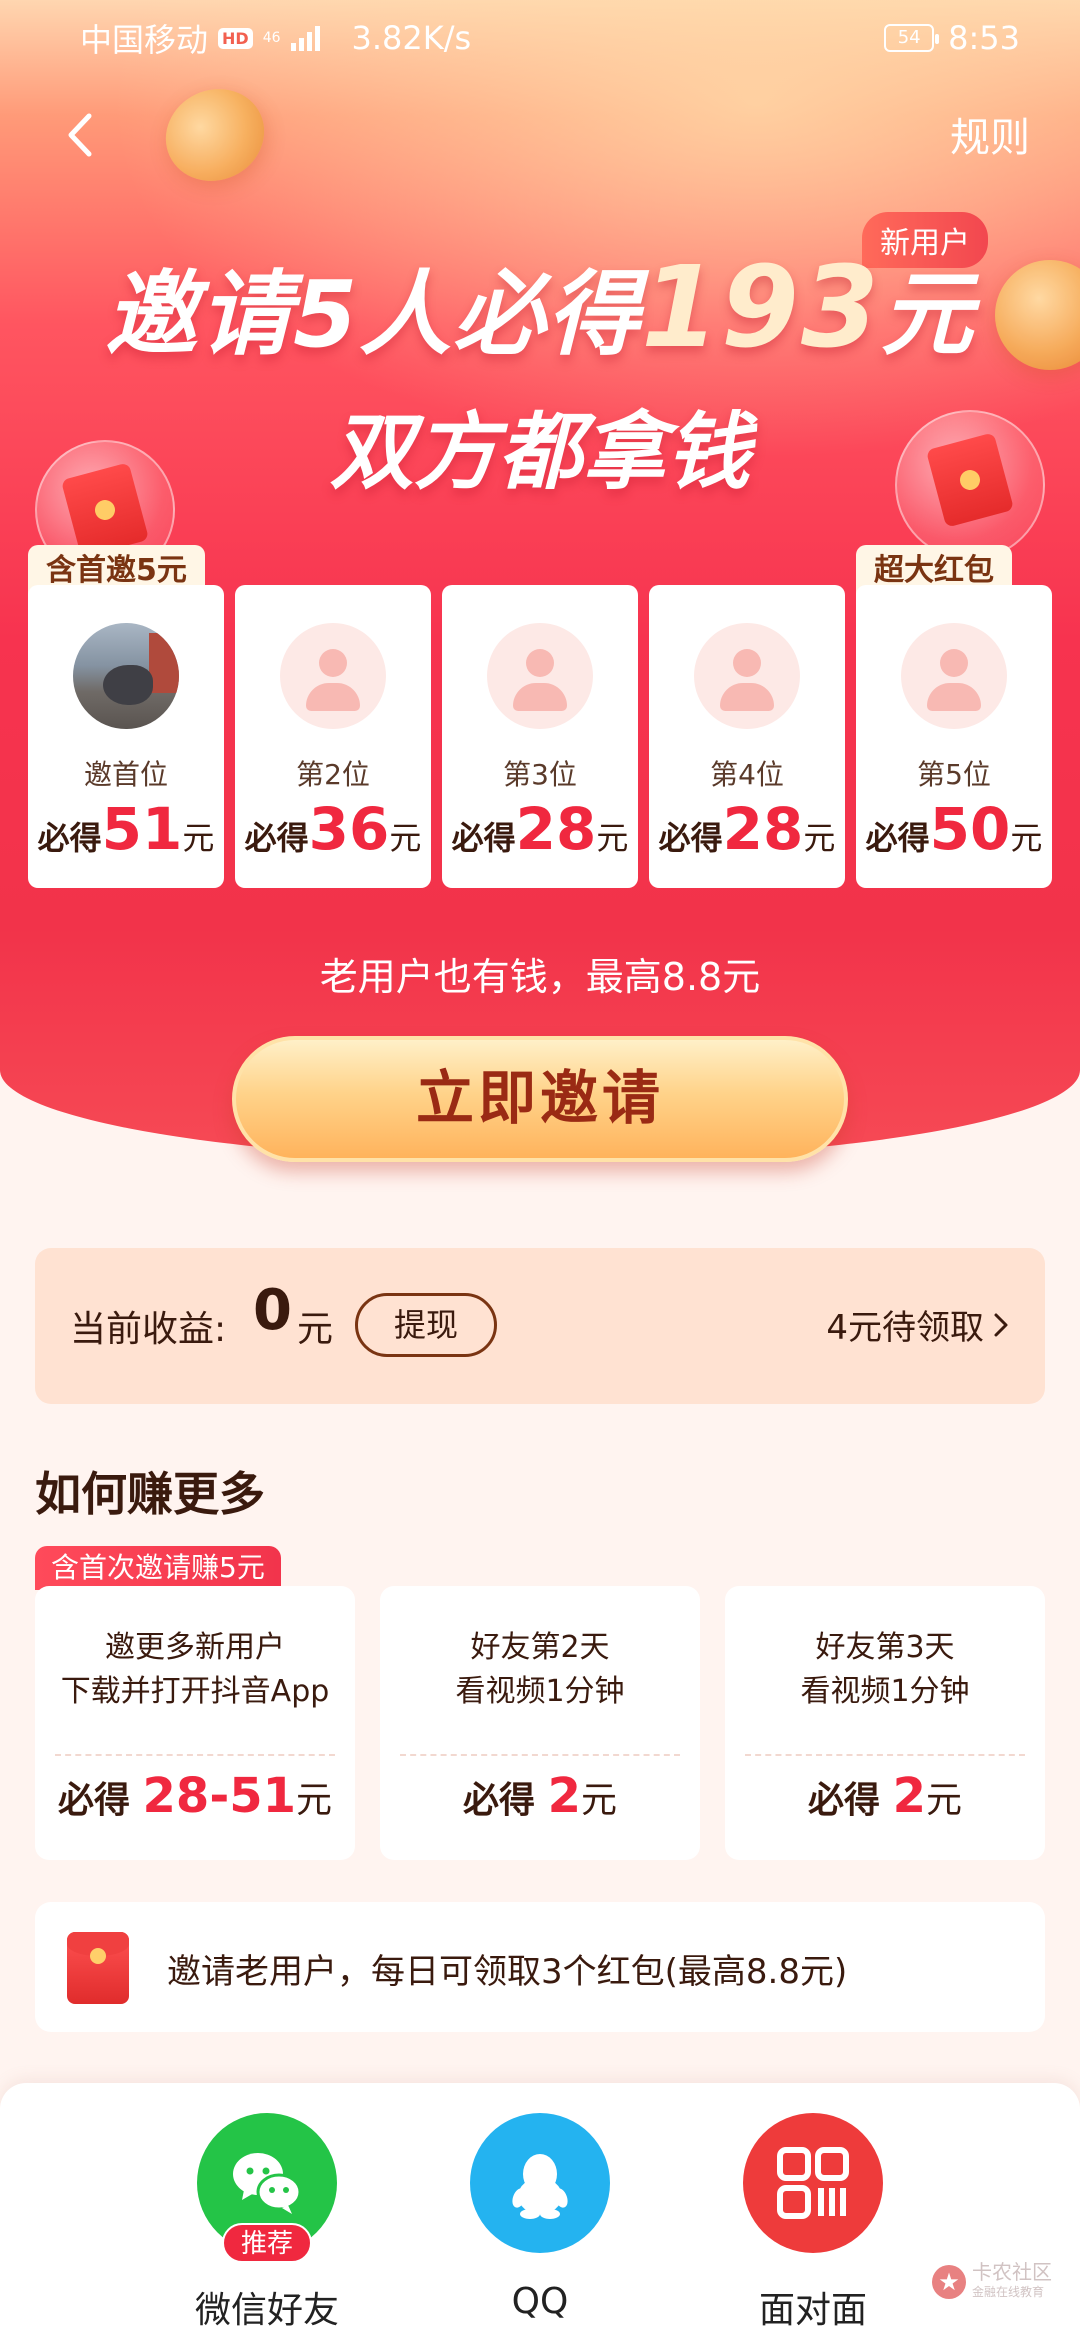 The height and width of the screenshot is (2340, 1080). What do you see at coordinates (540, 774) in the screenshot?
I see `card-position: 第3位` at bounding box center [540, 774].